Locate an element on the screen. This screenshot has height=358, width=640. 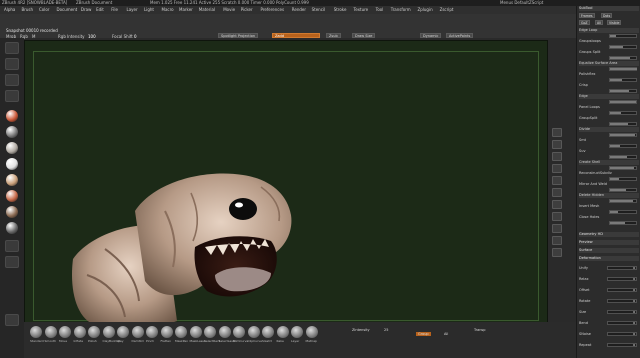
menu-item-picker: Picker is located at coordinates (247, 10).